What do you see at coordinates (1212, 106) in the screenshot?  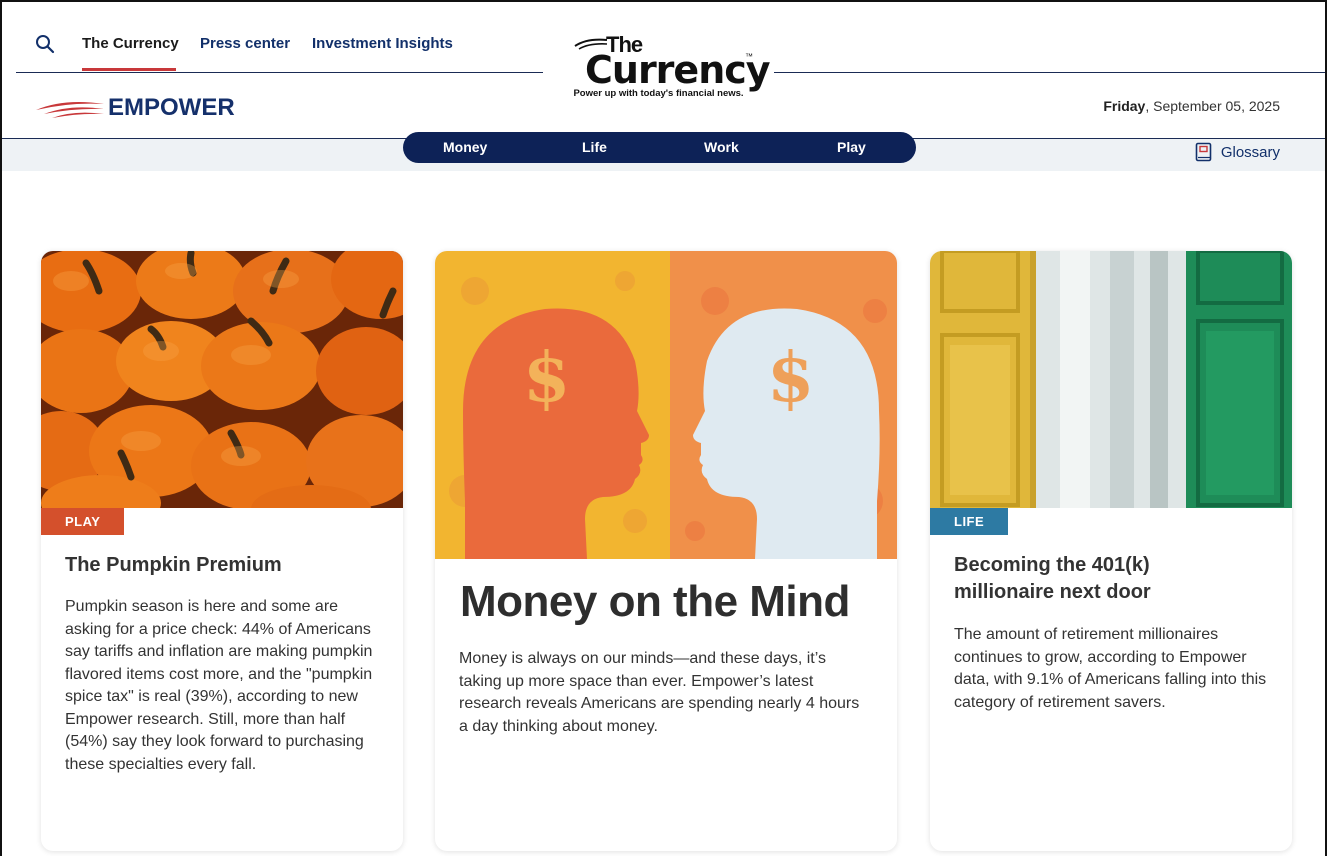 I see `date-rest: , September 05, 2025` at bounding box center [1212, 106].